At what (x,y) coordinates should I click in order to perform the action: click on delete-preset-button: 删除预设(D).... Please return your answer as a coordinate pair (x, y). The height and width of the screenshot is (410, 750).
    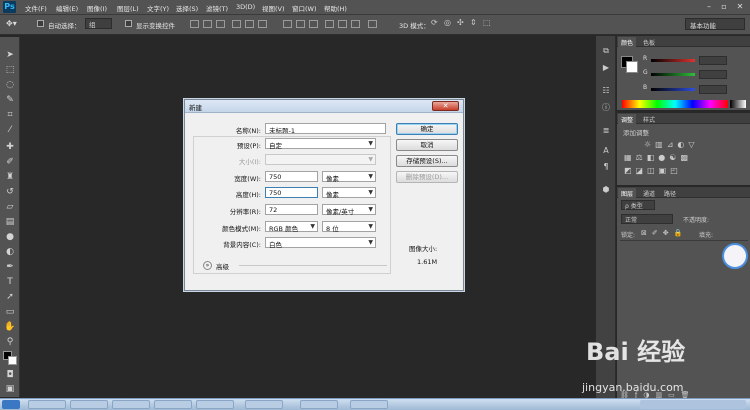
    Looking at the image, I should click on (427, 177).